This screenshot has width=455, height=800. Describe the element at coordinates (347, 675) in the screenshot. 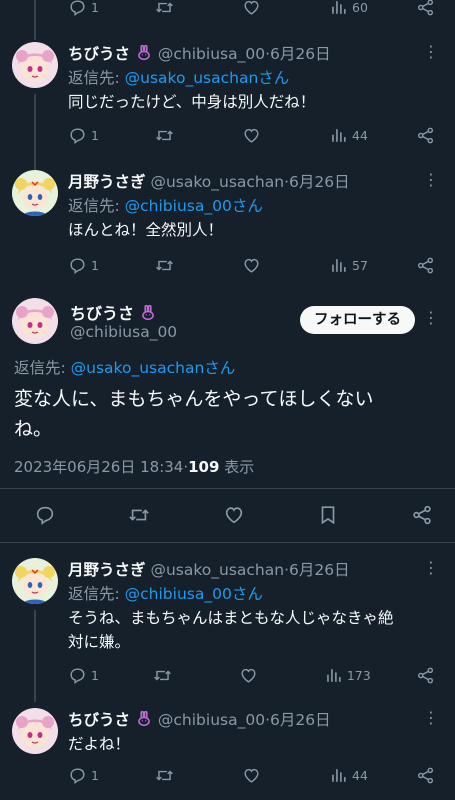

I see `views-button: 173` at that location.